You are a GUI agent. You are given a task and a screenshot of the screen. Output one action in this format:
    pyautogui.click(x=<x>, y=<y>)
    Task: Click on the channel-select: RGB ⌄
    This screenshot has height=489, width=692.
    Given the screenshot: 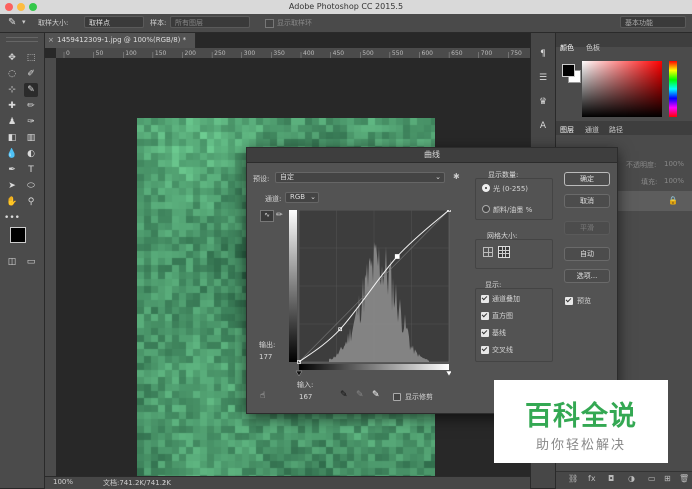 What is the action you would take?
    pyautogui.click(x=302, y=197)
    